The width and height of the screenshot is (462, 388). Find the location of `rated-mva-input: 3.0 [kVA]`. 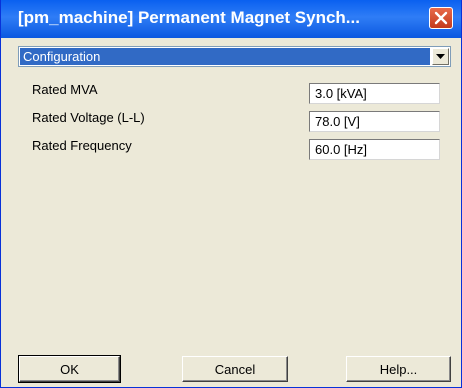

rated-mva-input: 3.0 [kVA] is located at coordinates (374, 93).